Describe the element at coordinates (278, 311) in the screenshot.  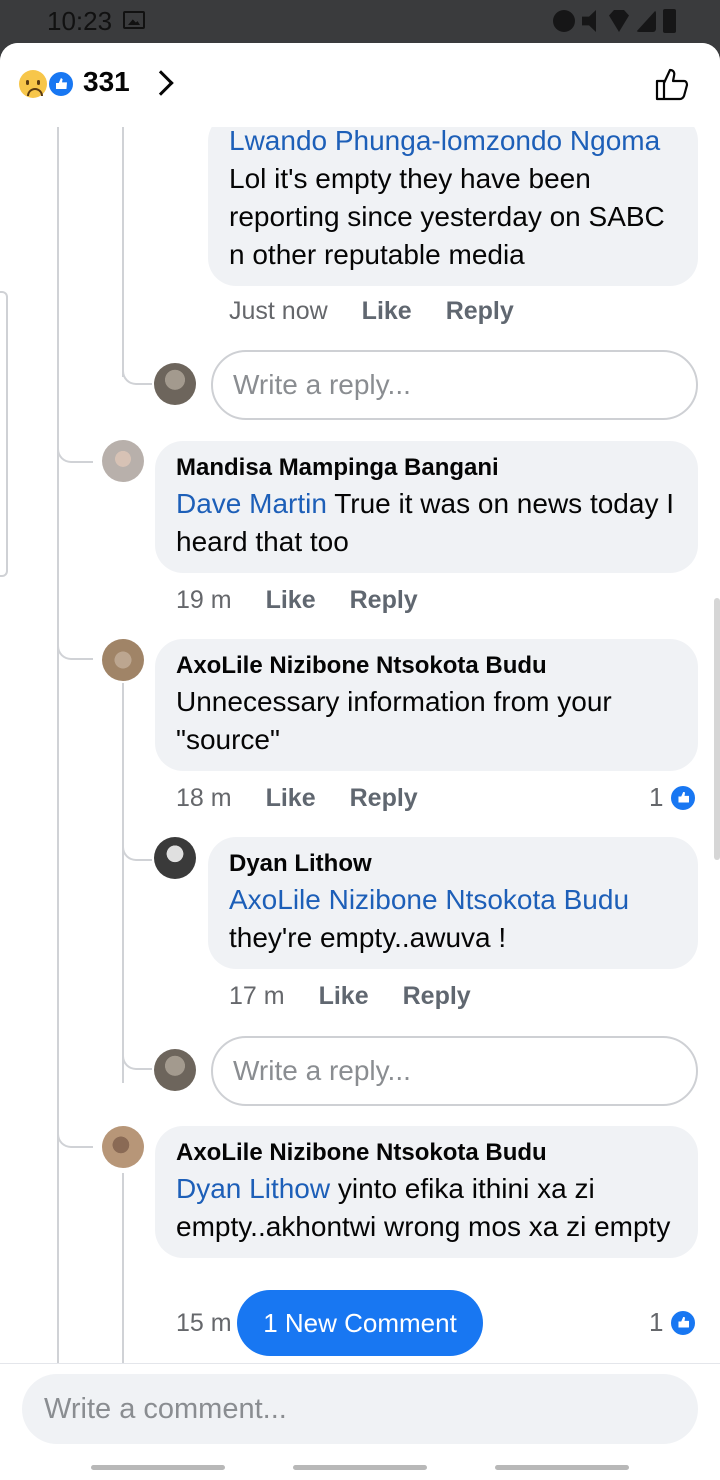
I see `comment-time: Just now` at that location.